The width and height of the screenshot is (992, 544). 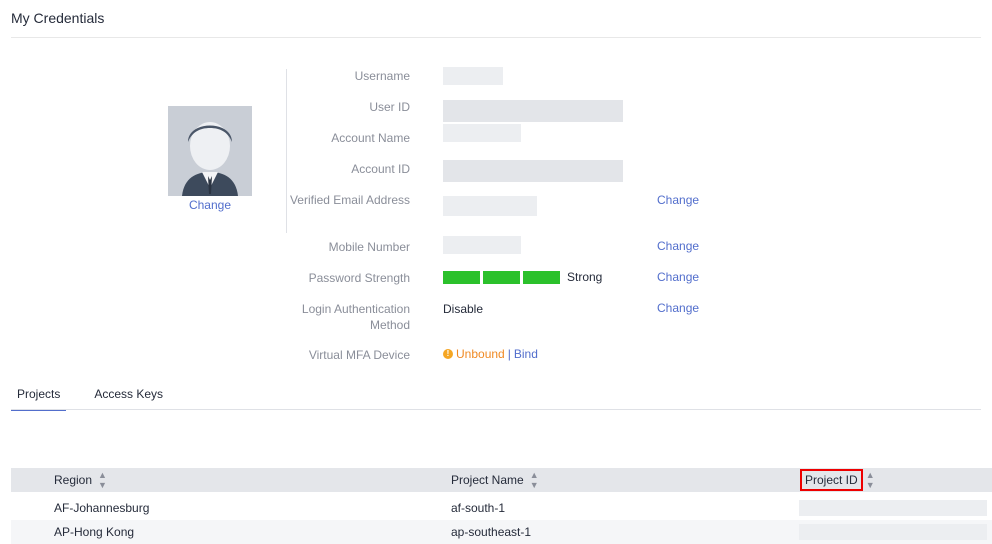 What do you see at coordinates (496, 37) in the screenshot?
I see `title-divider` at bounding box center [496, 37].